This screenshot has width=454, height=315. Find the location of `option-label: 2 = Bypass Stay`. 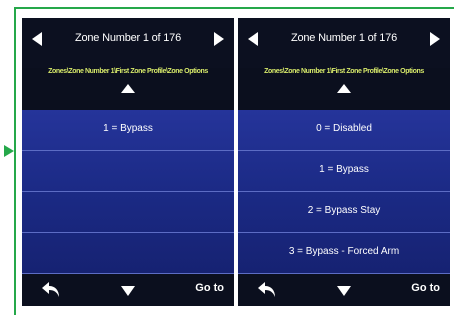

option-label: 2 = Bypass Stay is located at coordinates (344, 210).